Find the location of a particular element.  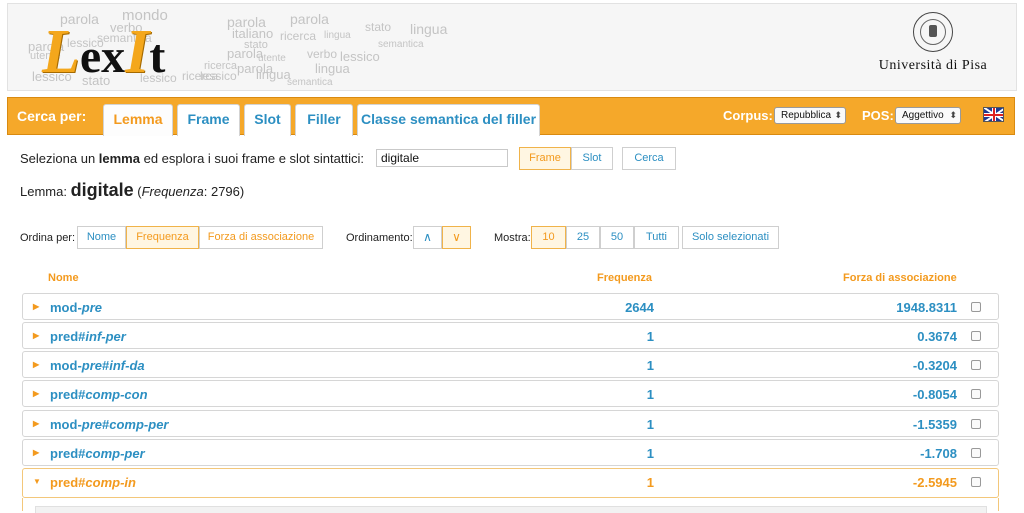

lexit-logo: LexIt is located at coordinates (103, 52).